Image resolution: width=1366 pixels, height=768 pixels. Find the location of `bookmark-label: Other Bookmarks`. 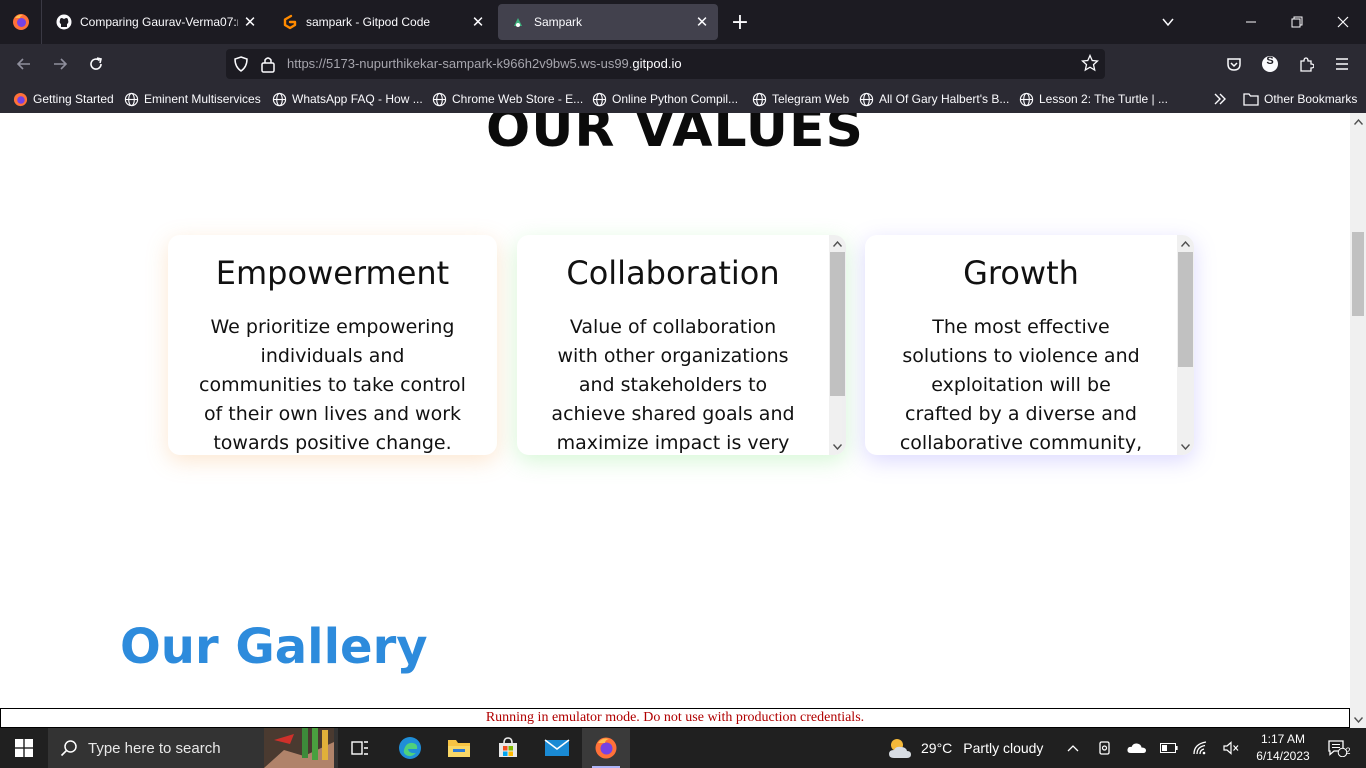

bookmark-label: Other Bookmarks is located at coordinates (1311, 99).